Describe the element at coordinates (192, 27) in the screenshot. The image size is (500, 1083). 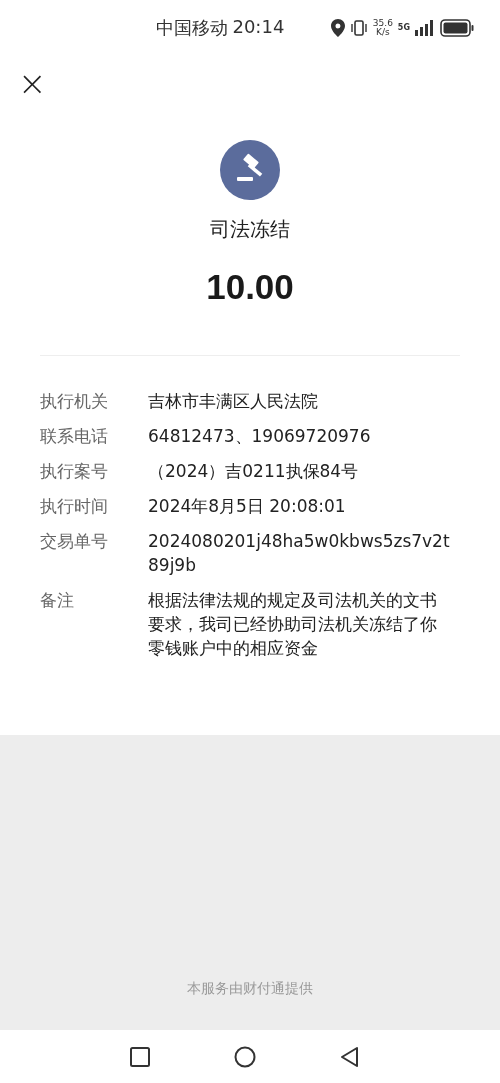
I see `carrier-name: 中国移动` at that location.